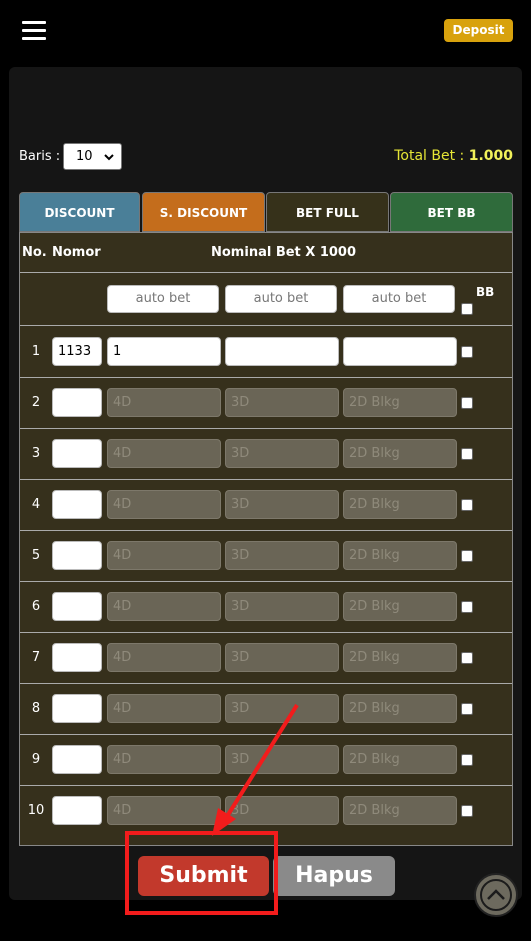  Describe the element at coordinates (265, 930) in the screenshot. I see `bottom-bar` at that location.